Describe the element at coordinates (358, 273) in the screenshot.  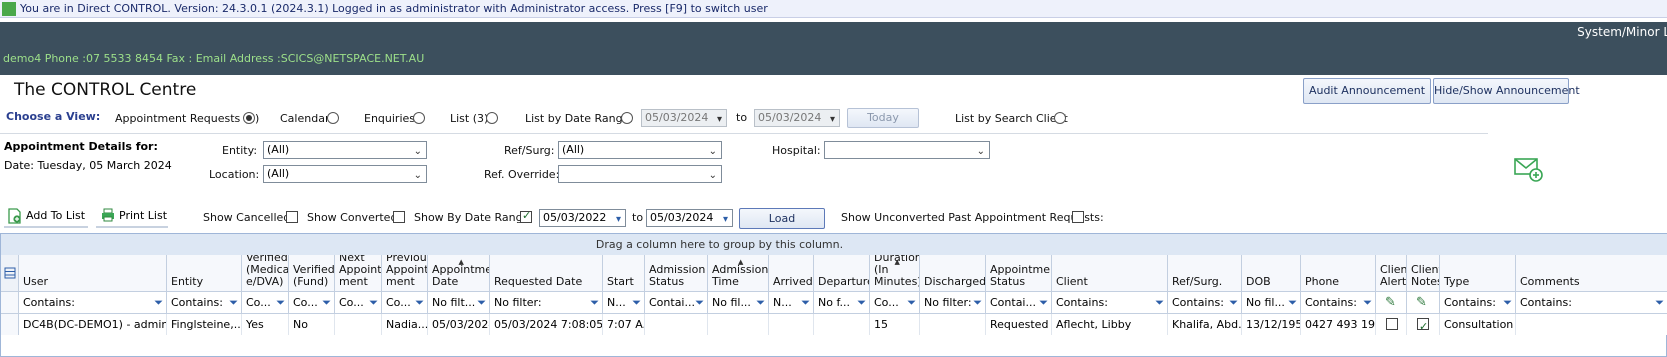
I see `column-header-next-appointment: Next Appoint ment` at that location.